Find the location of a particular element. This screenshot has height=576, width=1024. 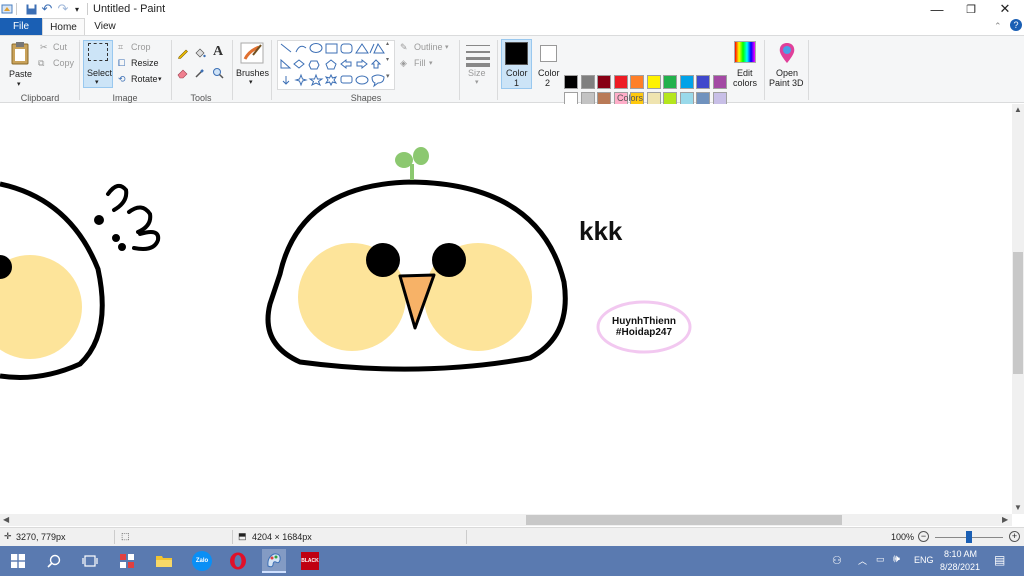

help-button: ? is located at coordinates (1016, 25).